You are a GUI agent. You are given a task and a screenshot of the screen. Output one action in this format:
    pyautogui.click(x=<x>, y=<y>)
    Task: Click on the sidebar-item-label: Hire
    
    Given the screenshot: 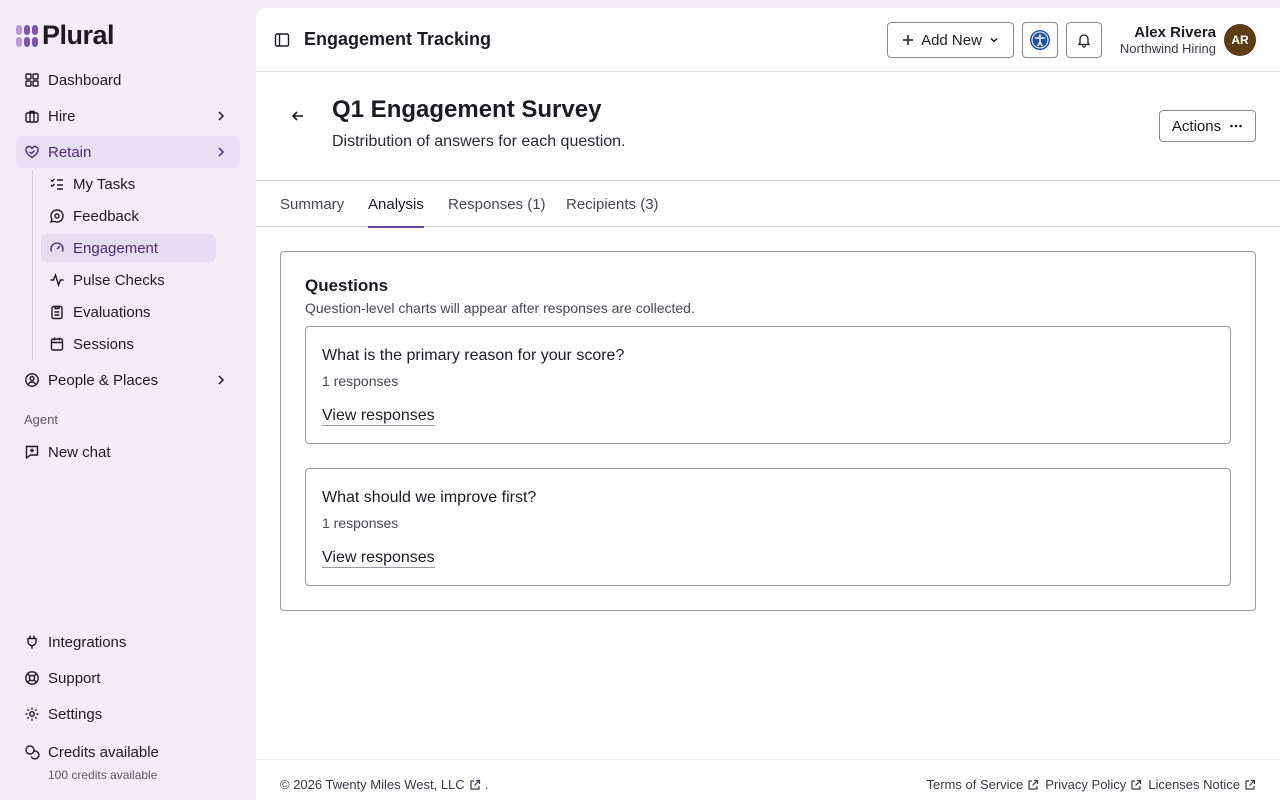 What is the action you would take?
    pyautogui.click(x=62, y=116)
    